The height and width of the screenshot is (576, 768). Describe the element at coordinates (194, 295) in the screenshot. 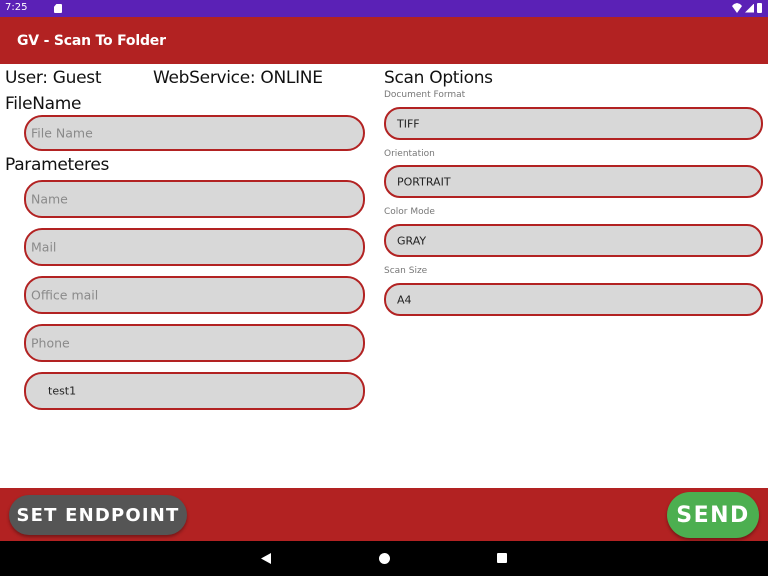

I see `office-mail-input: Office mail` at that location.